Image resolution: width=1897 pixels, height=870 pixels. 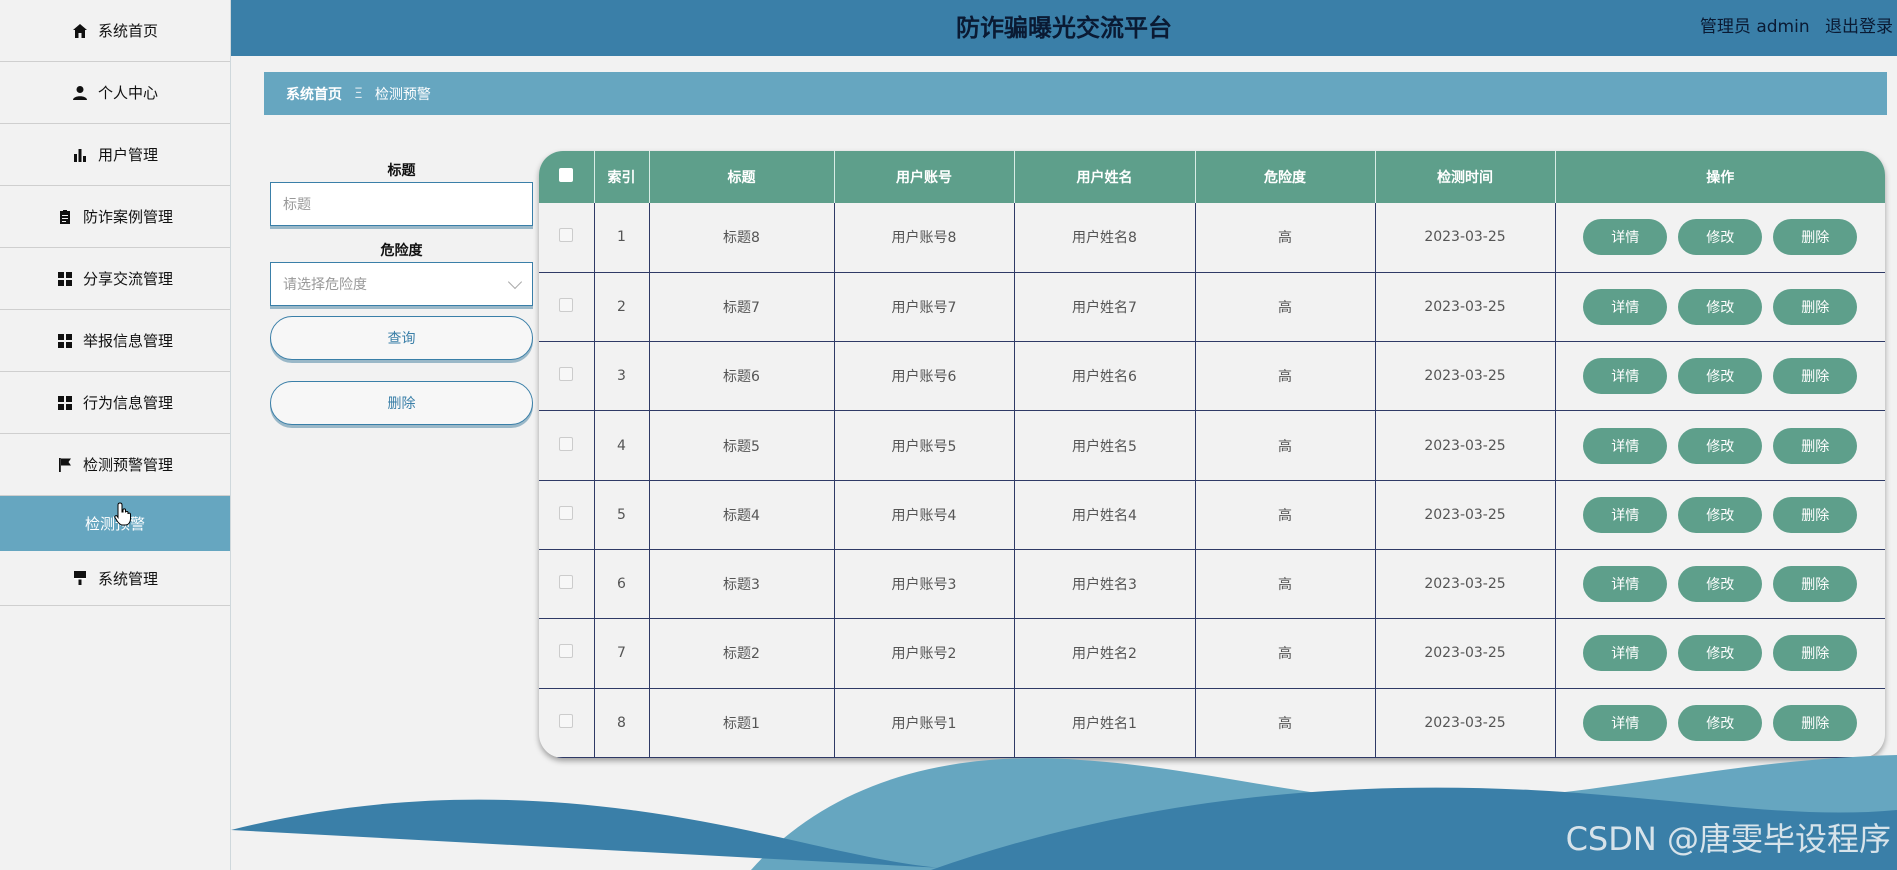 I want to click on logout-link: 退出登录, so click(x=1859, y=27).